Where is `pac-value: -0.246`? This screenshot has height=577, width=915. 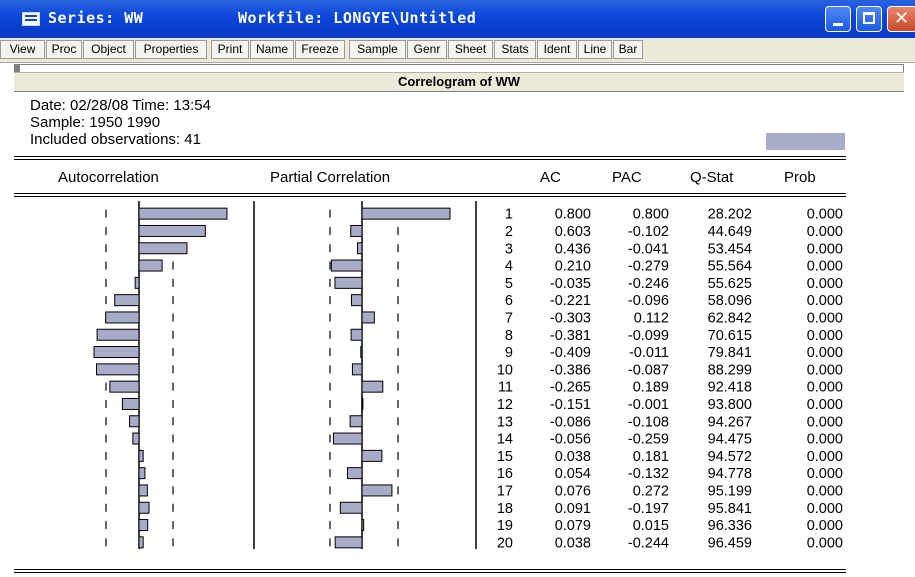 pac-value: -0.246 is located at coordinates (648, 284).